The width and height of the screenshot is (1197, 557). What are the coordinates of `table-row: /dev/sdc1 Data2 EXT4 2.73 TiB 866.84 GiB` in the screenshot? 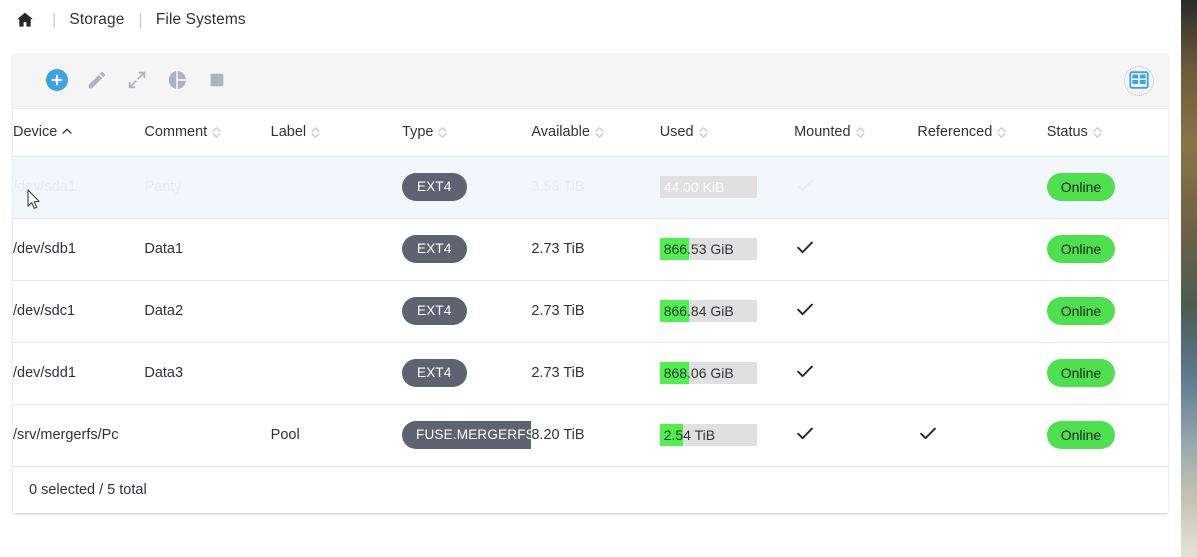 It's located at (590, 311).